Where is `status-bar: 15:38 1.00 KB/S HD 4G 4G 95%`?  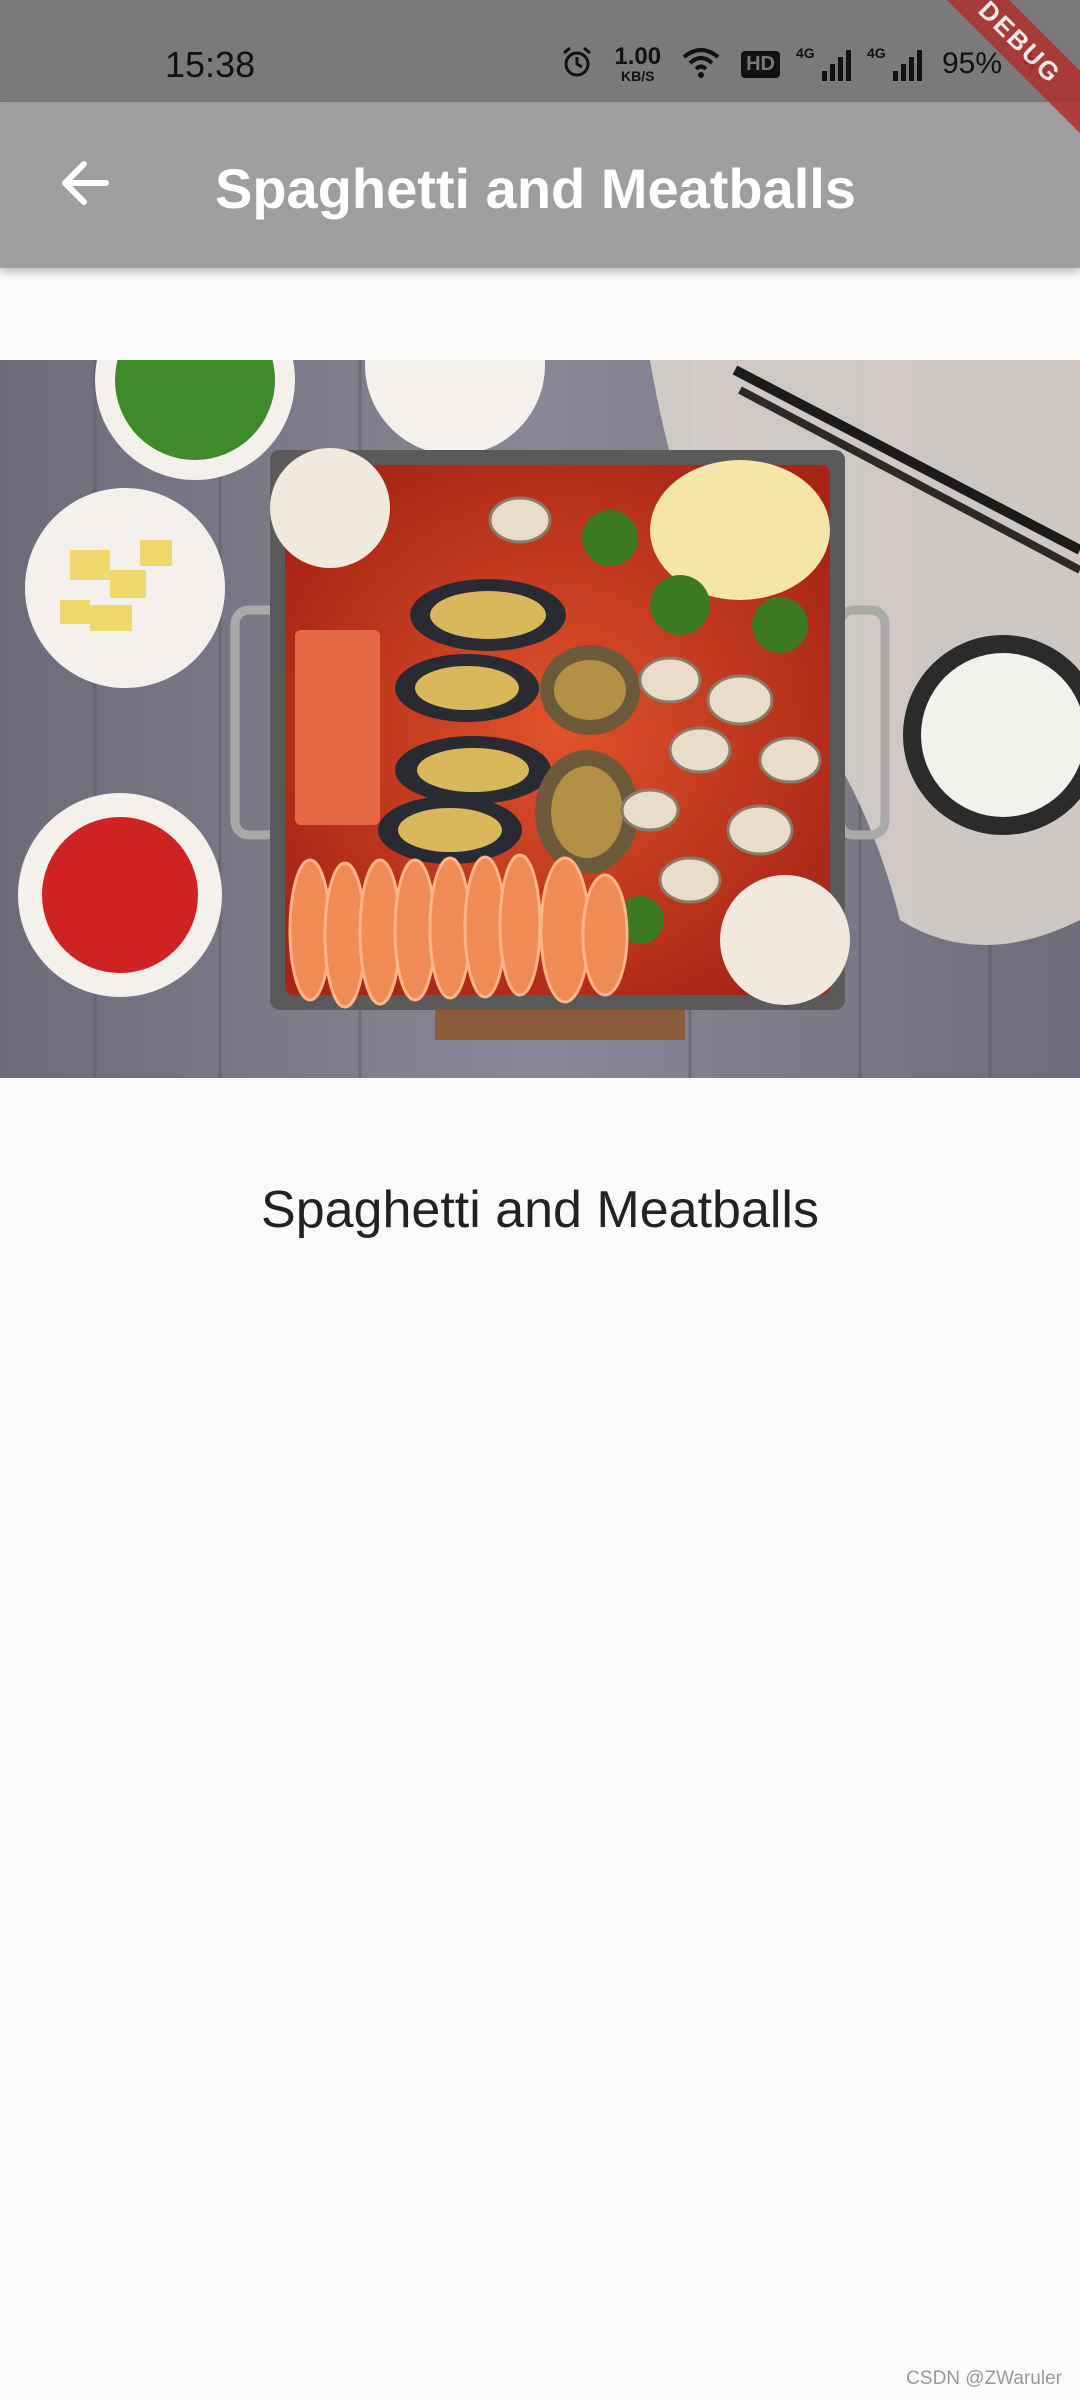
status-bar: 15:38 1.00 KB/S HD 4G 4G 95% is located at coordinates (540, 51).